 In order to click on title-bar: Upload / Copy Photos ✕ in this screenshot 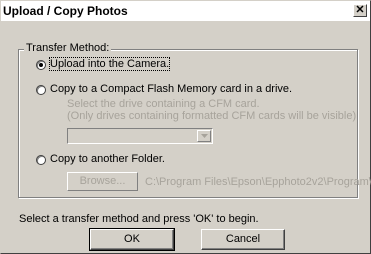, I will do `click(185, 11)`.